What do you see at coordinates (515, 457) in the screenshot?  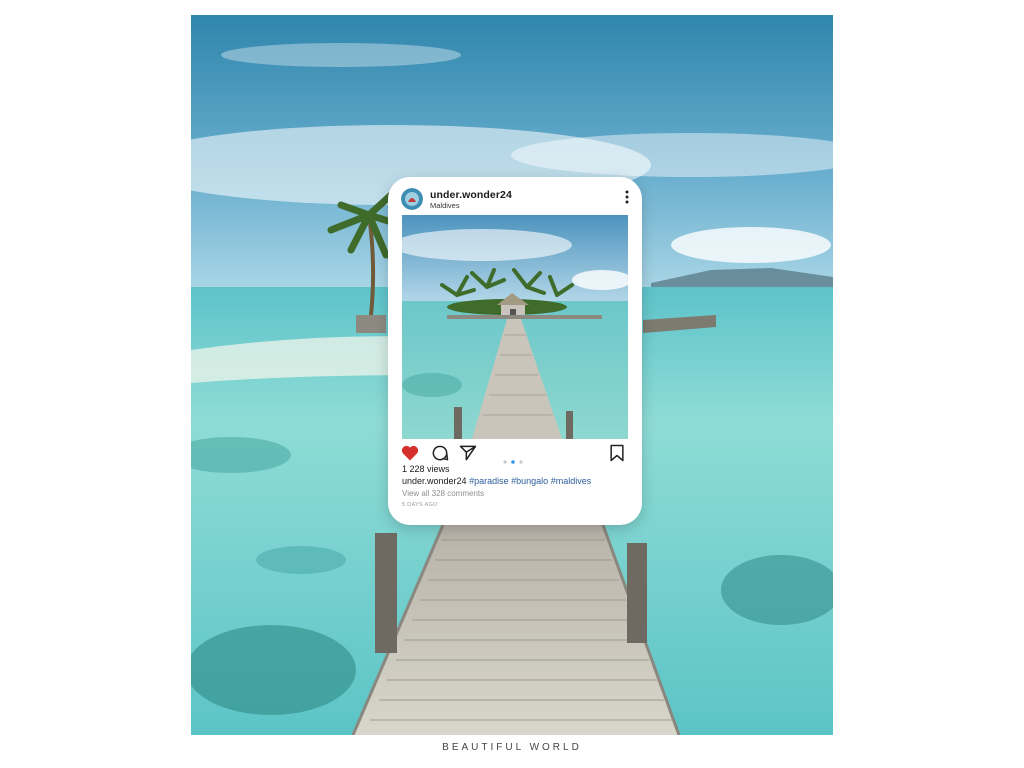 I see `carousel-indicator` at bounding box center [515, 457].